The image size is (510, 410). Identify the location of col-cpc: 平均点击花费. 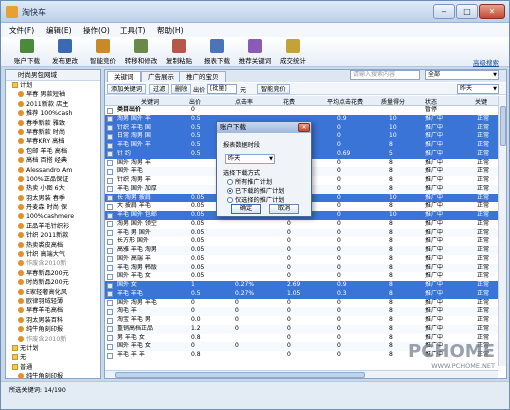
(345, 101).